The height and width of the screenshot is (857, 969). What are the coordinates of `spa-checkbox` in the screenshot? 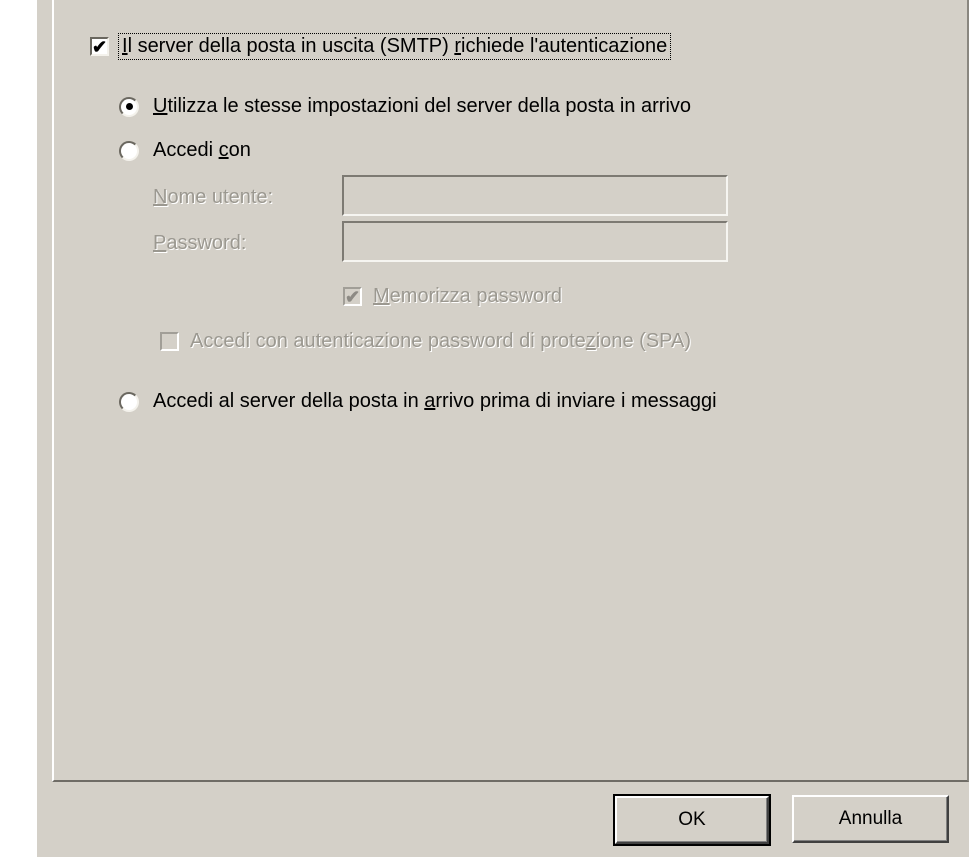 It's located at (169, 341).